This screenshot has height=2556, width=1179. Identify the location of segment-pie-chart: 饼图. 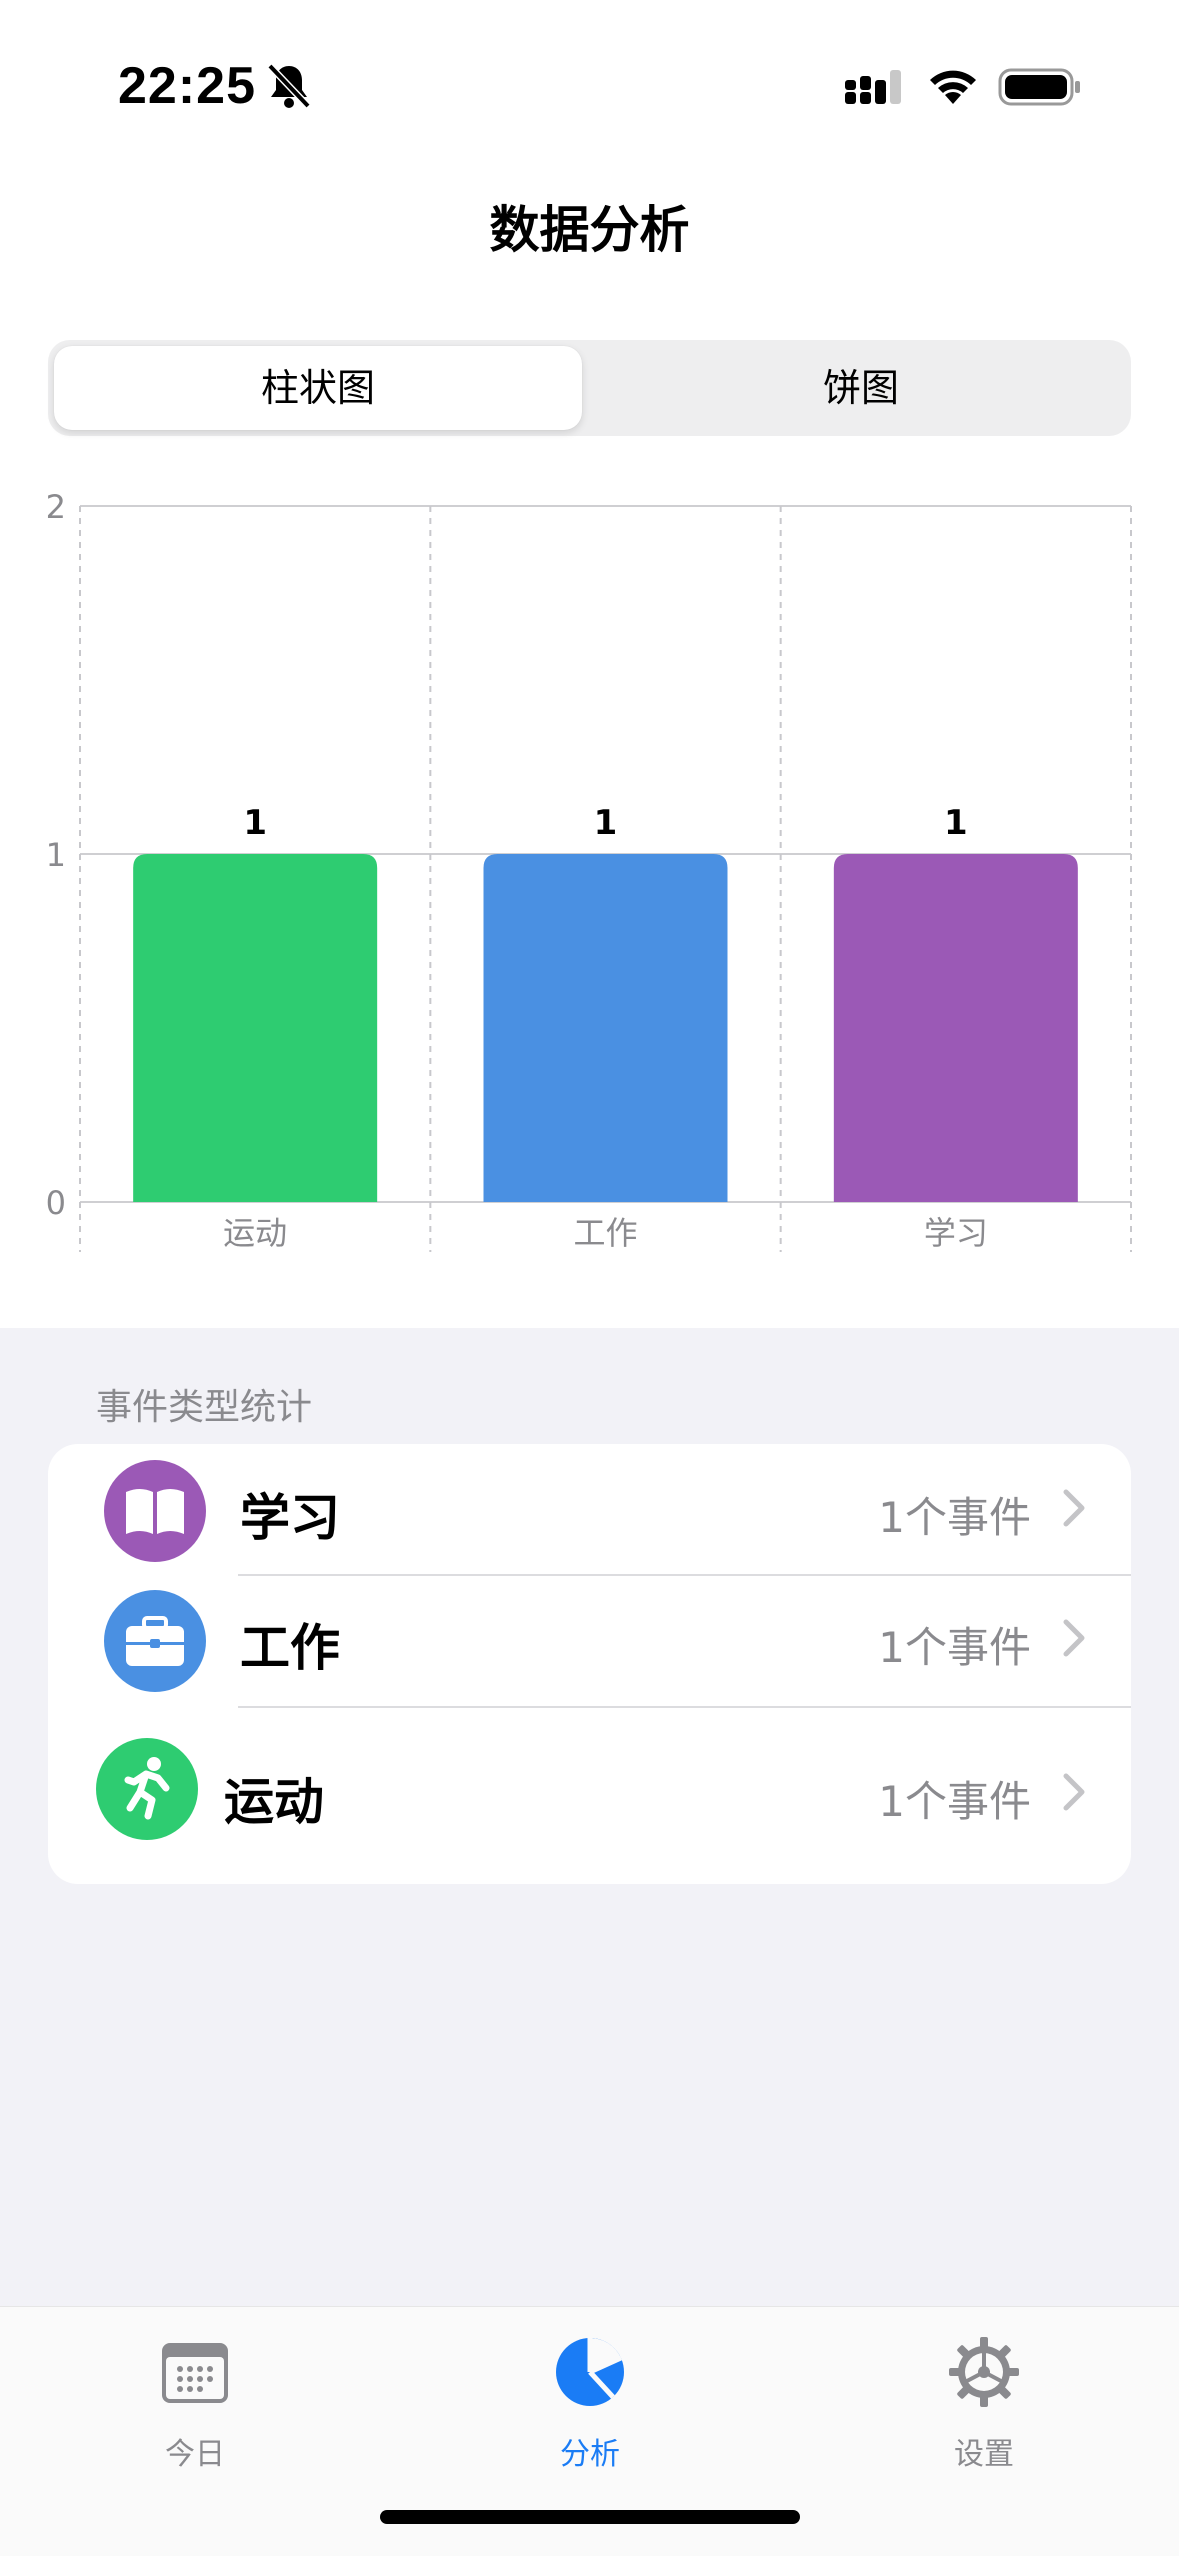
(861, 388).